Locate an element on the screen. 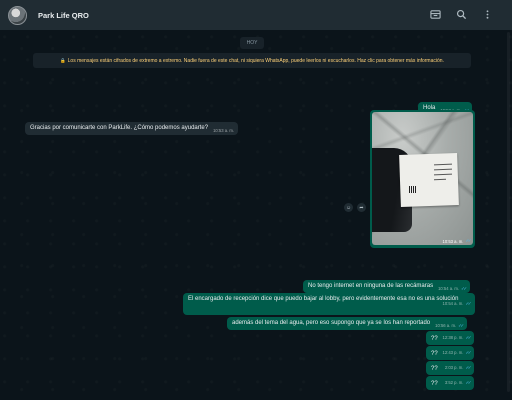  message-bubble: ?? 12:38 p. m. ✓✓ is located at coordinates (450, 338).